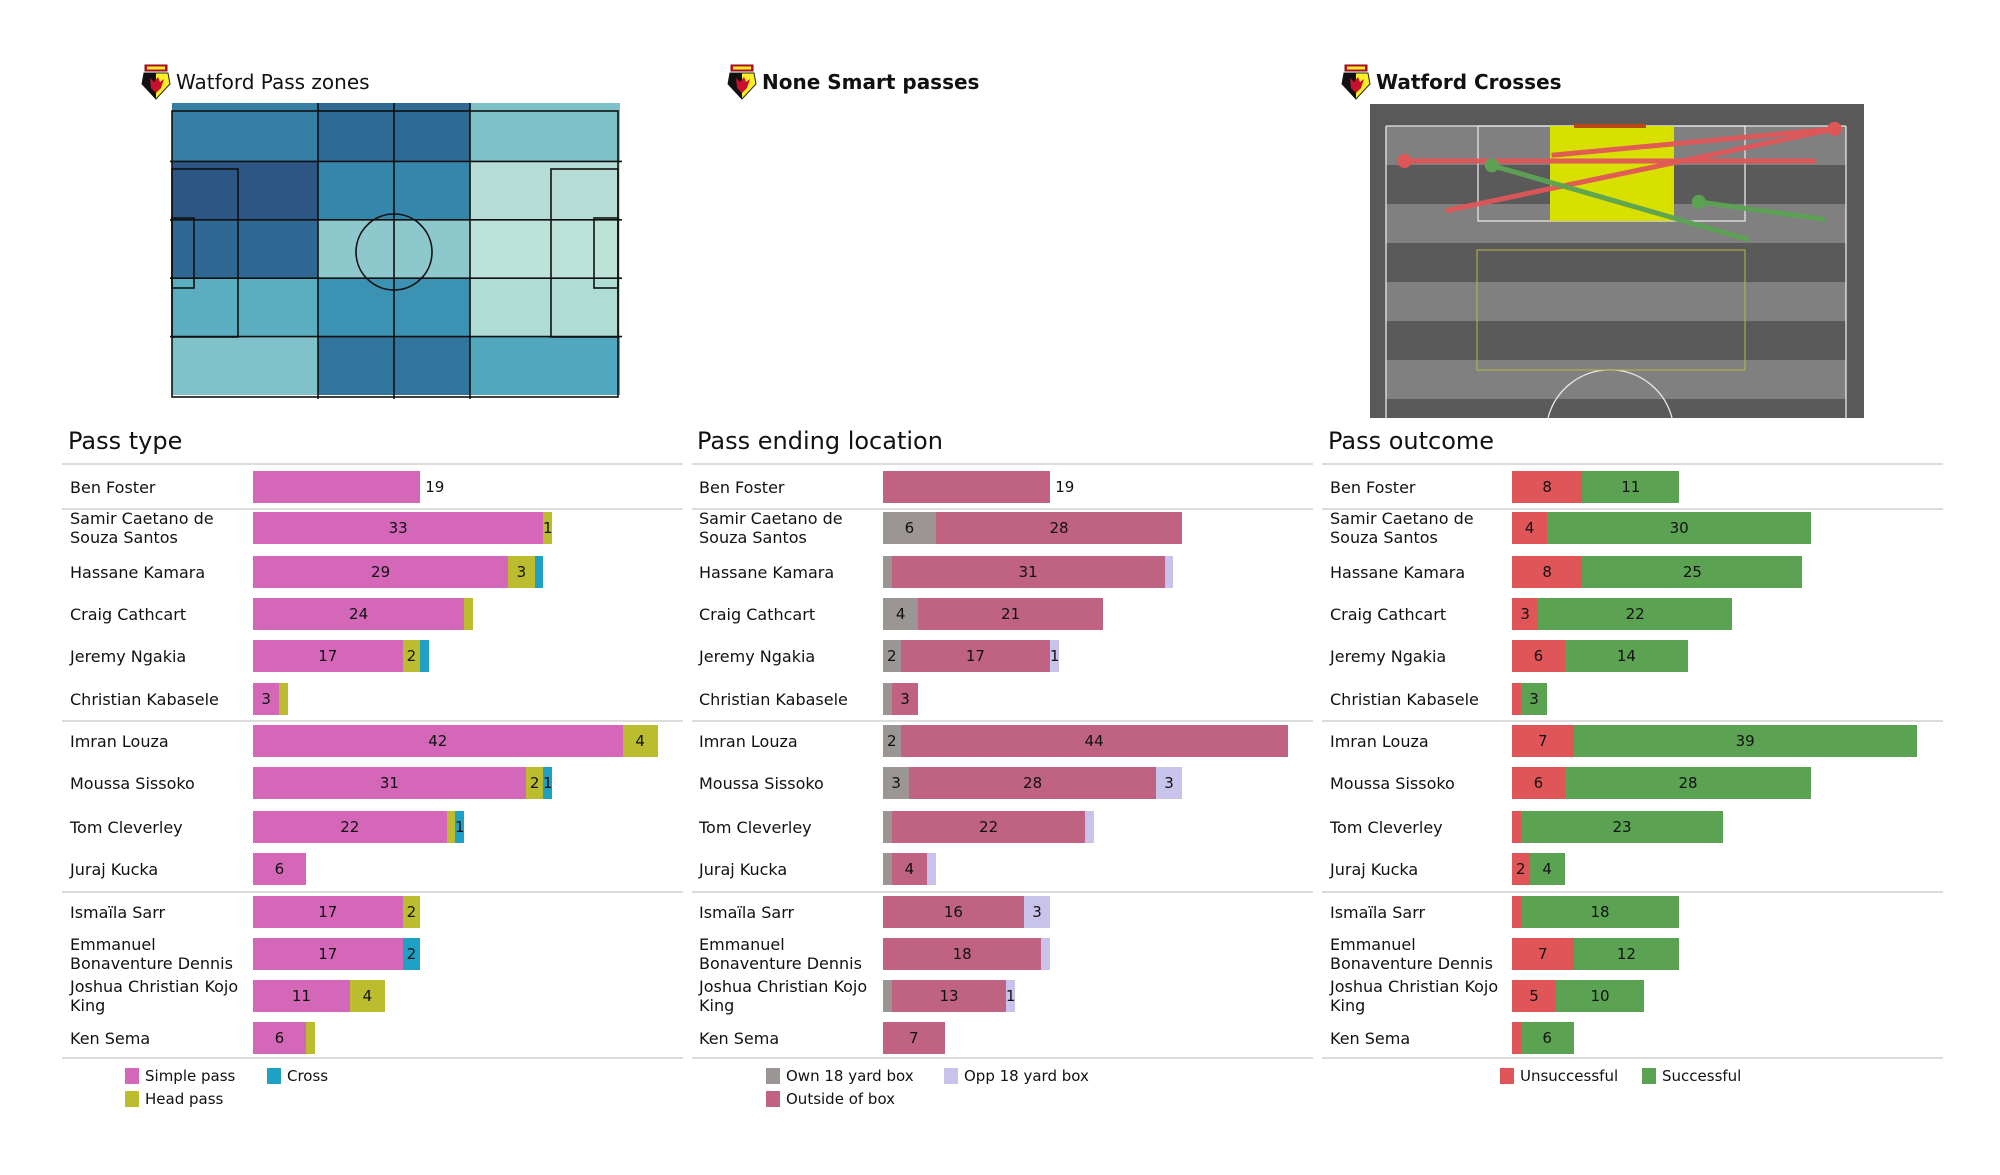  I want to click on bar-segment-outside-of-box: 22, so click(988, 827).